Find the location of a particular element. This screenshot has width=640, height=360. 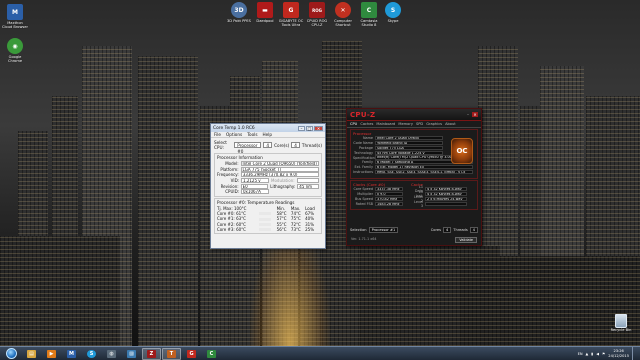

media-icon: ◍ is located at coordinates (111, 353).